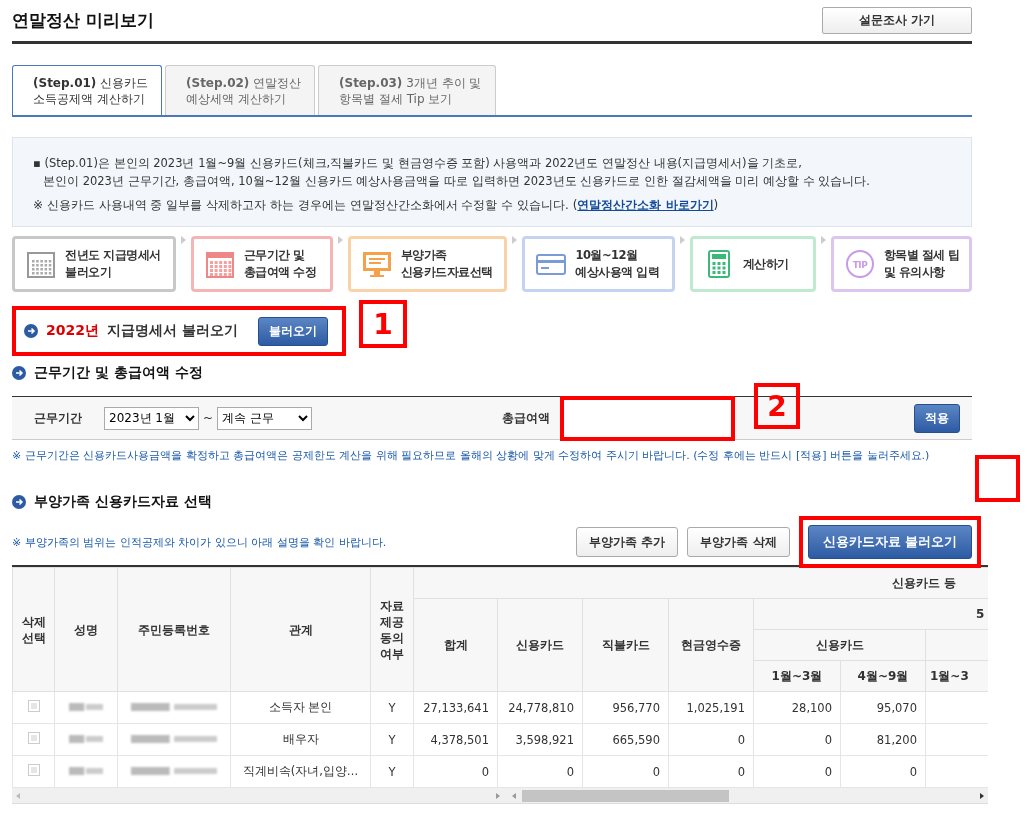 The height and width of the screenshot is (813, 1027). Describe the element at coordinates (883, 707) in the screenshot. I see `amount-cell: 95,070` at that location.